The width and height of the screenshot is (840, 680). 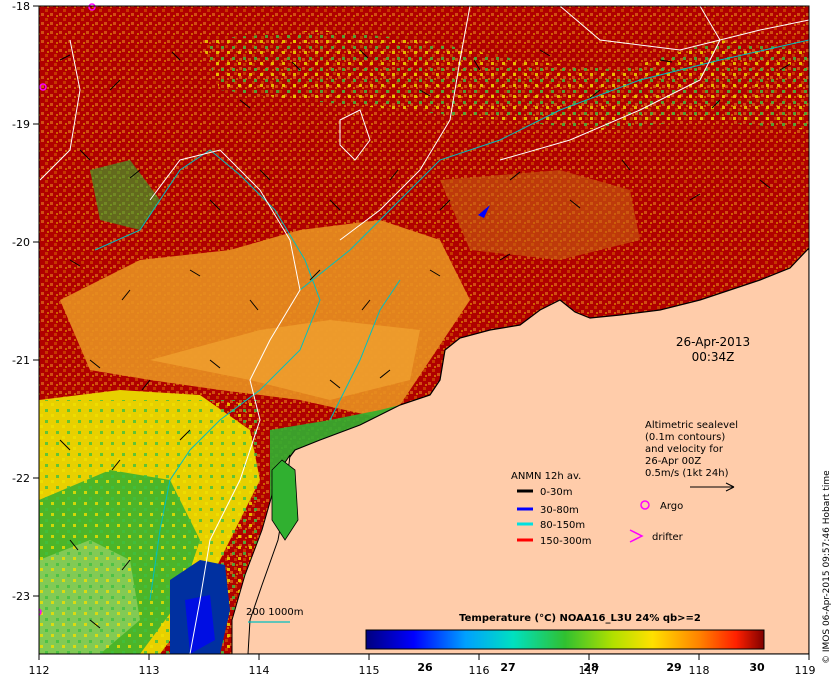 What do you see at coordinates (21, 596) in the screenshot?
I see `lat-tick-label: -23` at bounding box center [21, 596].